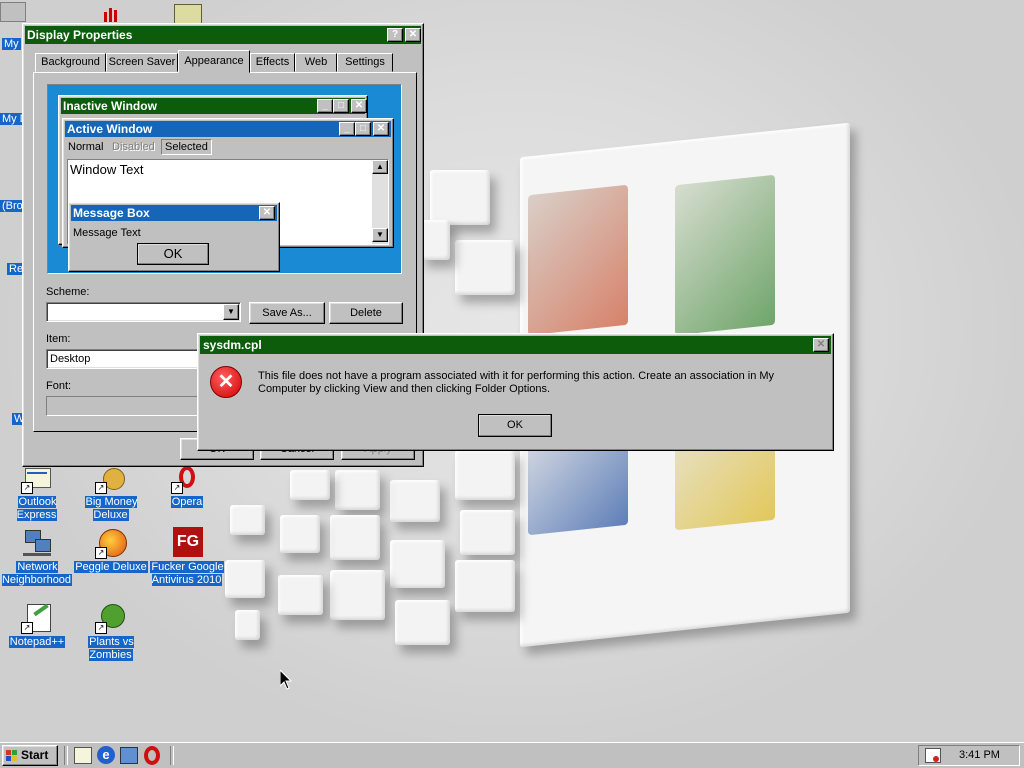 This screenshot has height=768, width=1024. What do you see at coordinates (86, 147) in the screenshot?
I see `preview-menu-normal: Normal` at bounding box center [86, 147].